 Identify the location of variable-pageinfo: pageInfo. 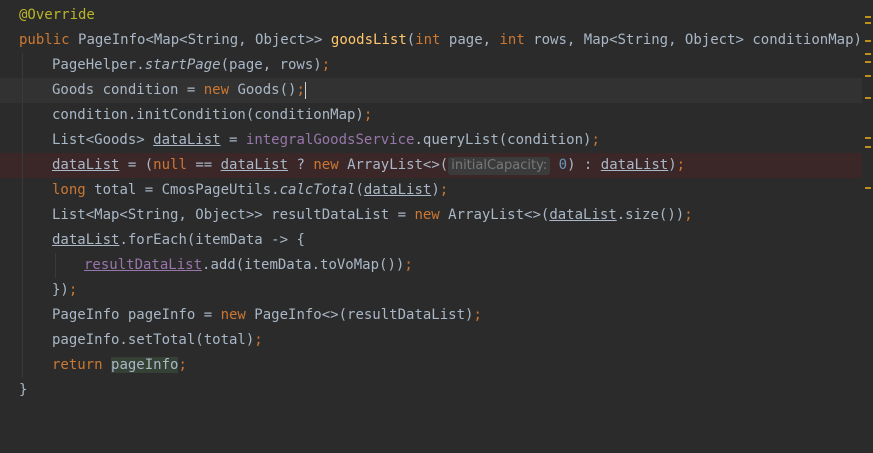
(145, 365).